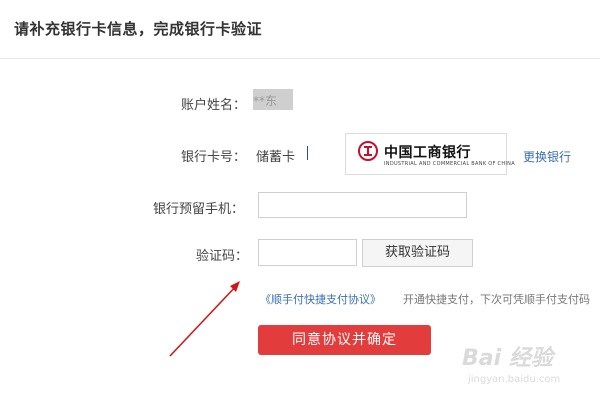 The image size is (600, 400). I want to click on annotation-arrow-icon, so click(204, 319).